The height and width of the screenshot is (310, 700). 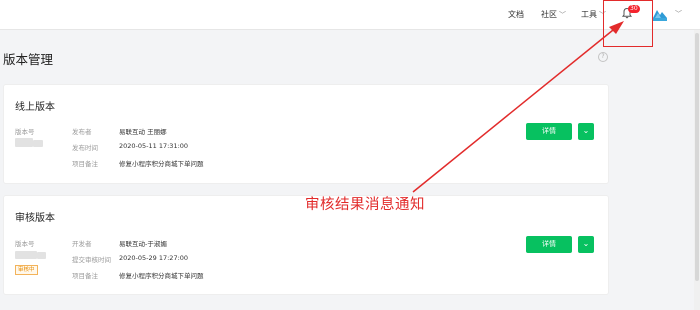 What do you see at coordinates (603, 57) in the screenshot?
I see `help-icon: ?` at bounding box center [603, 57].